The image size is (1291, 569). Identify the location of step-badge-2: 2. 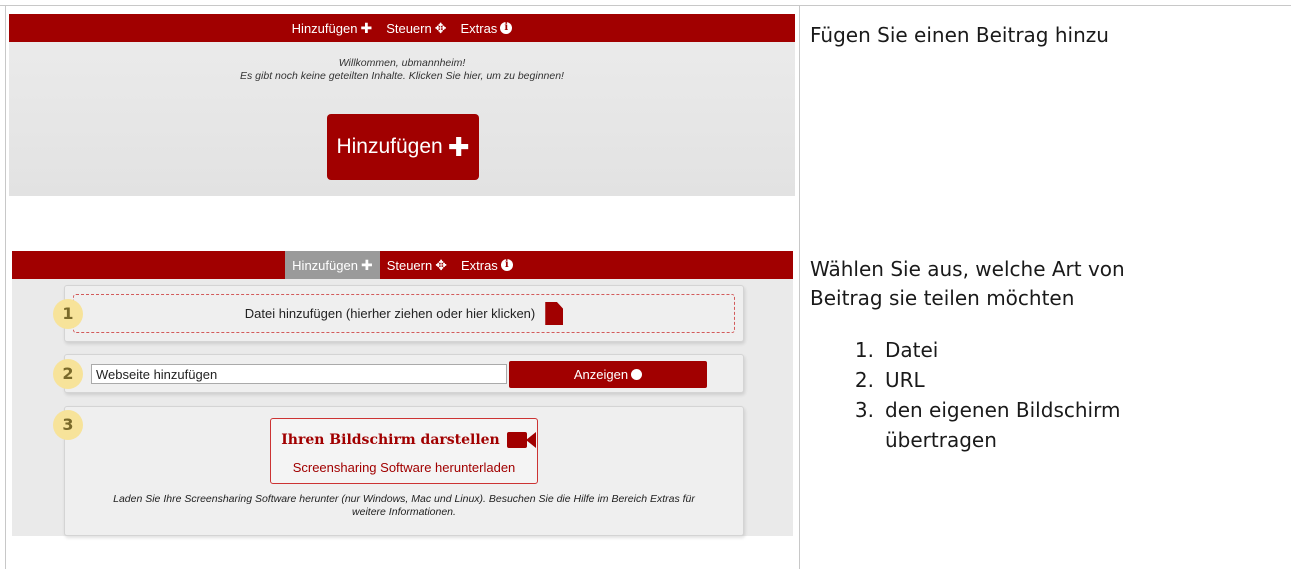
(68, 374).